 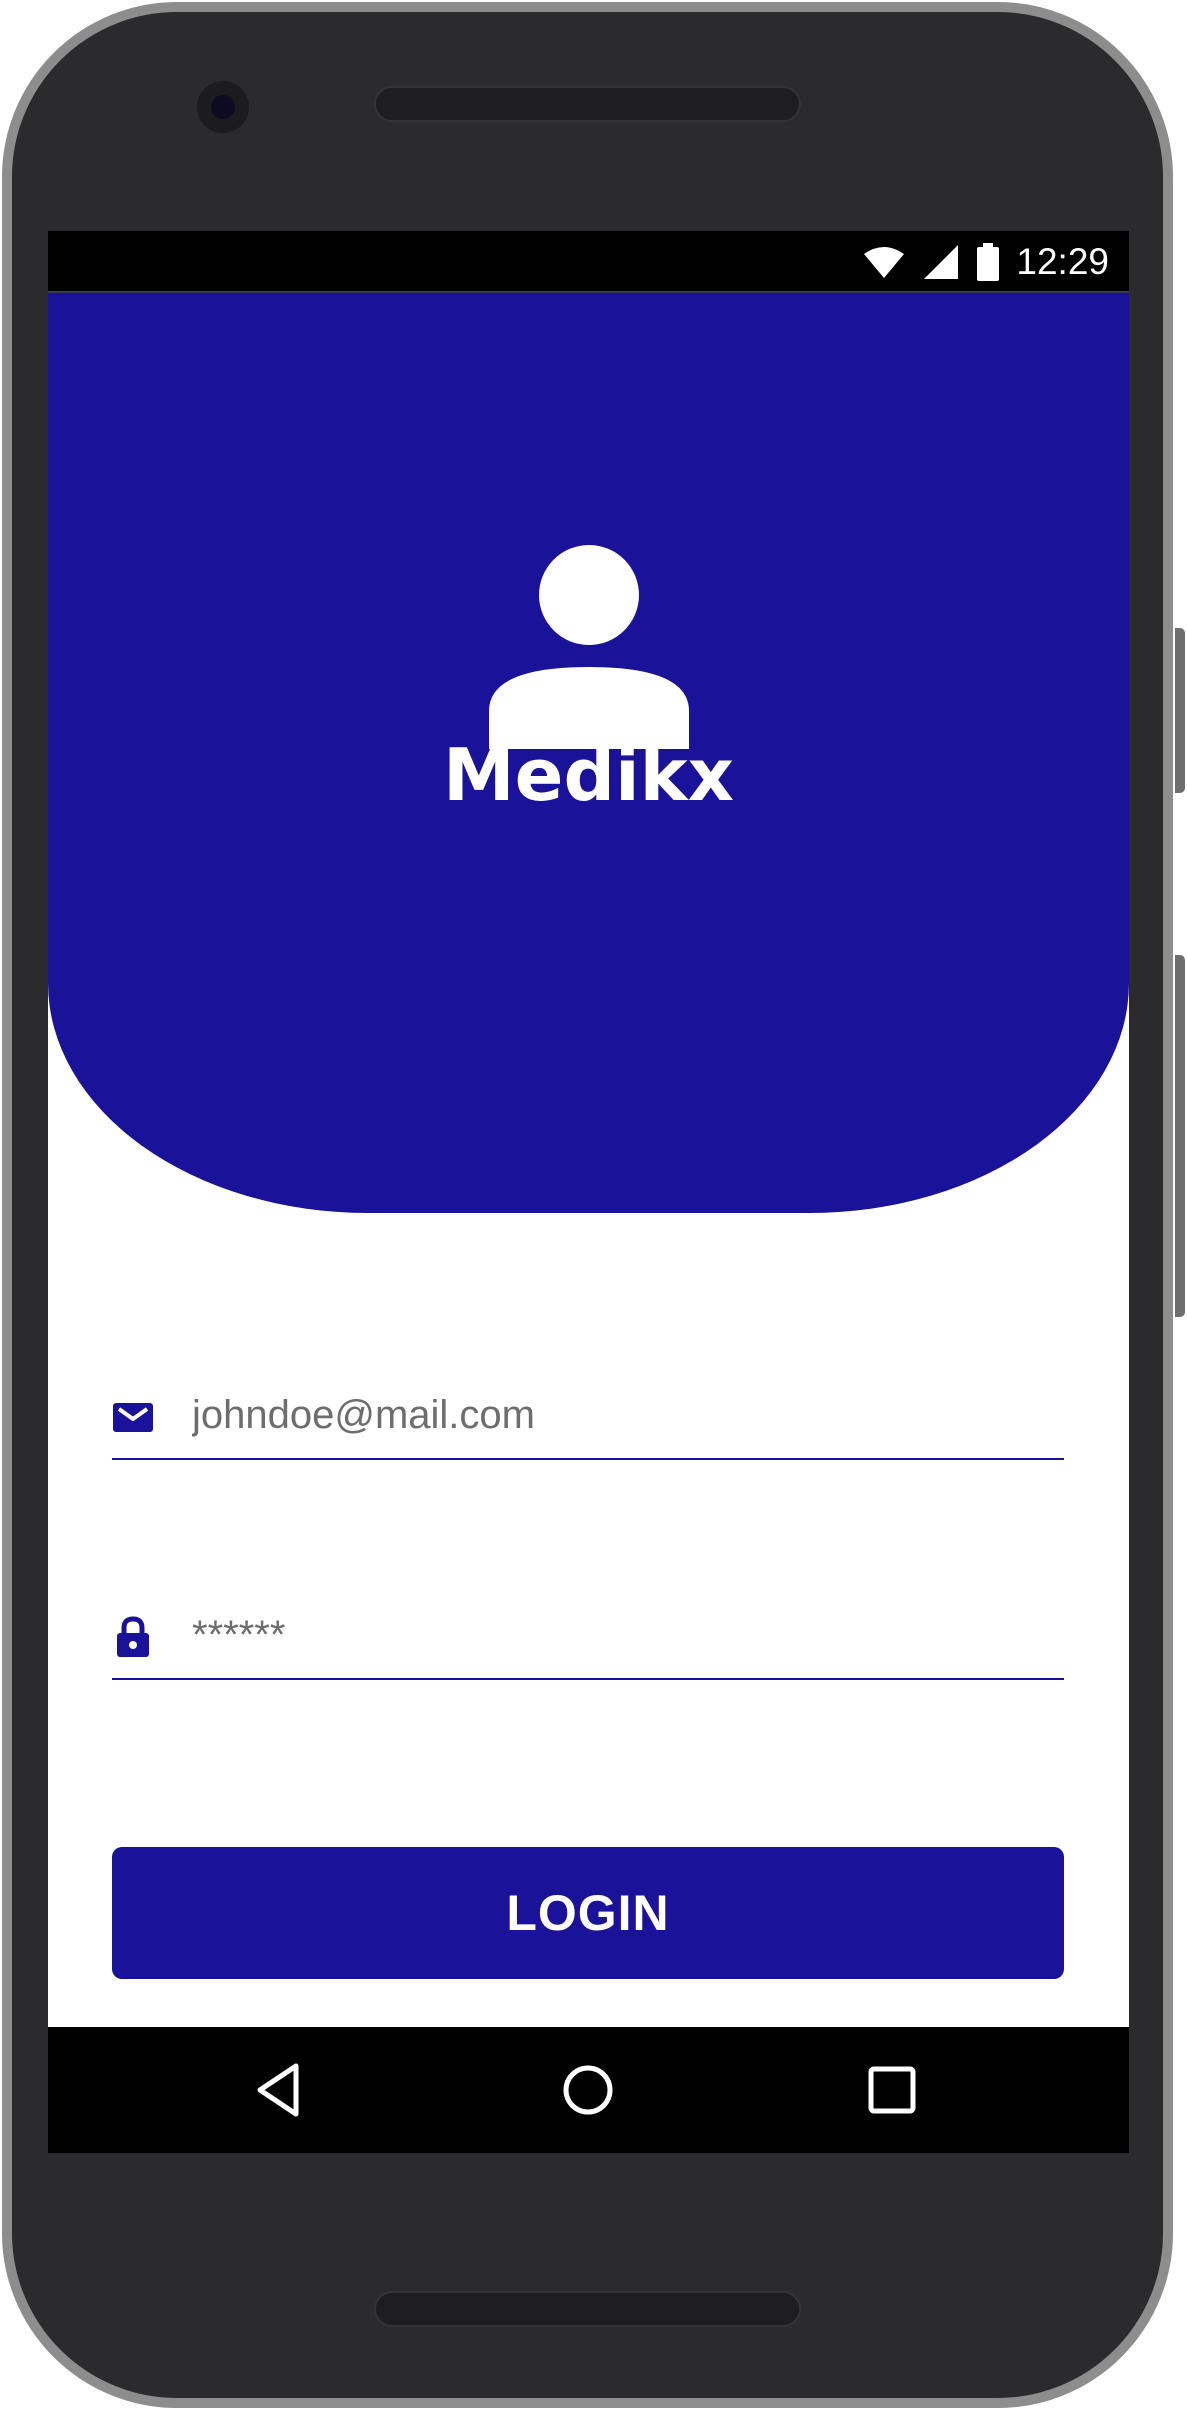 I want to click on user-avatar-icon, so click(x=589, y=647).